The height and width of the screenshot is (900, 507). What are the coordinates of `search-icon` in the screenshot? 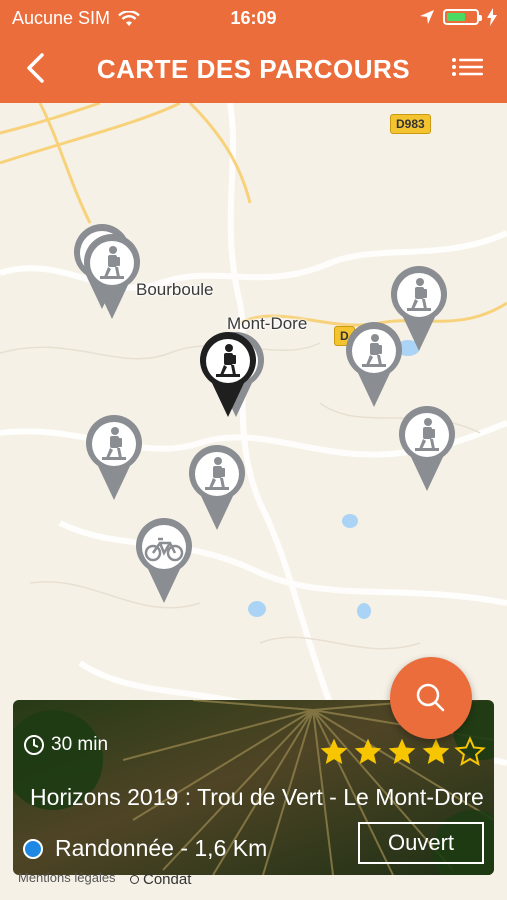 It's located at (430, 697).